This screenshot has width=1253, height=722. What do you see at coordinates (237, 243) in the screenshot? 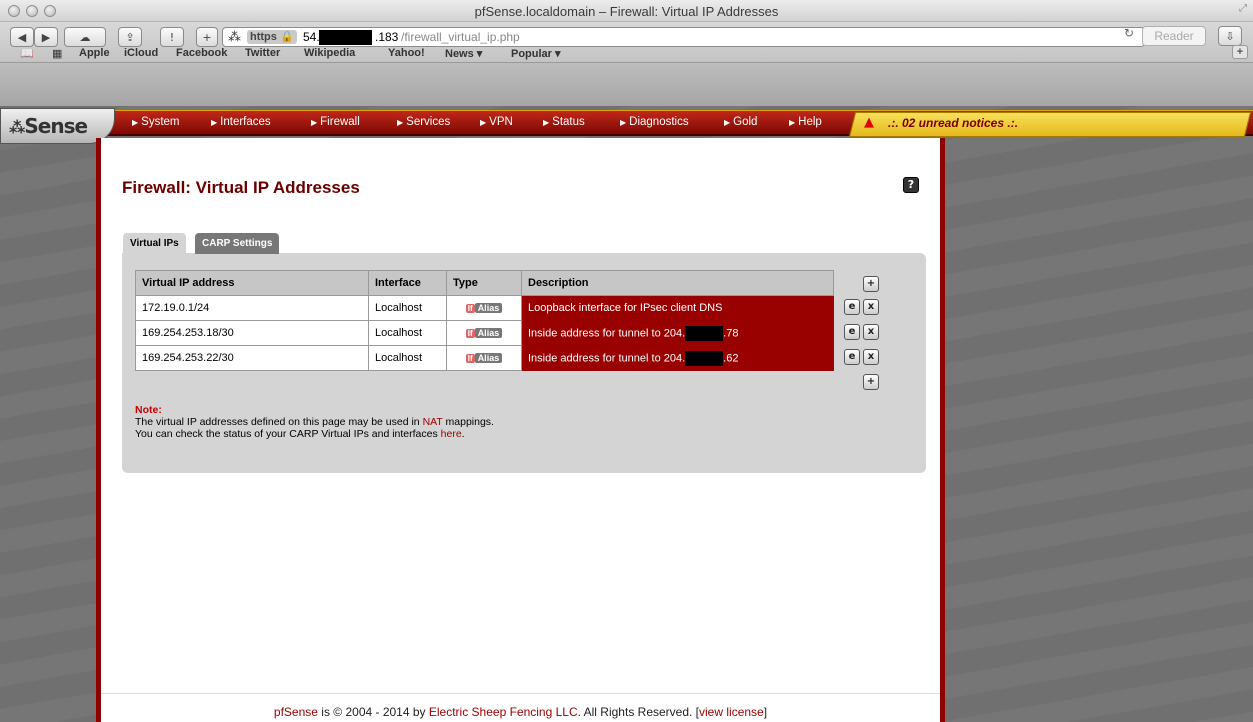
I see `tab-carp-settings: CARP Settings` at bounding box center [237, 243].